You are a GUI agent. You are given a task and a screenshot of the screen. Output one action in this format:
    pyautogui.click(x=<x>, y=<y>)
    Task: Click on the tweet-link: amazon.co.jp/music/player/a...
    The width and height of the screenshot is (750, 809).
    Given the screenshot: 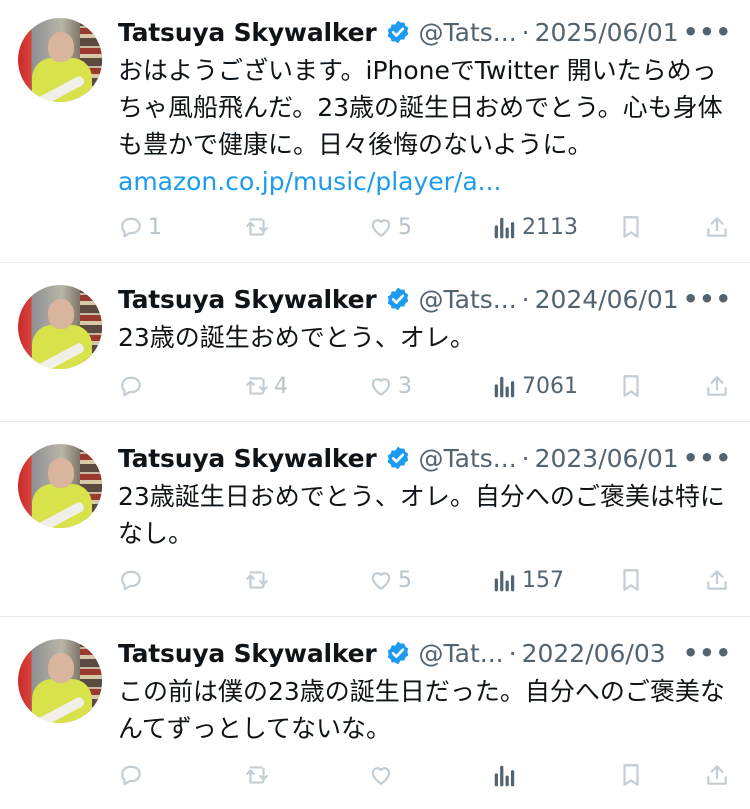 What is the action you would take?
    pyautogui.click(x=426, y=181)
    